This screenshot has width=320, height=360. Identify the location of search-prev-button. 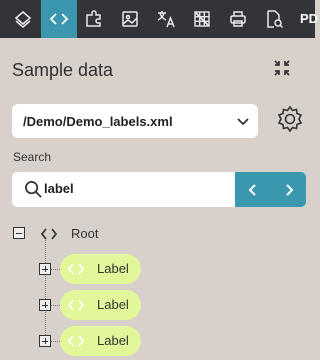
(253, 189).